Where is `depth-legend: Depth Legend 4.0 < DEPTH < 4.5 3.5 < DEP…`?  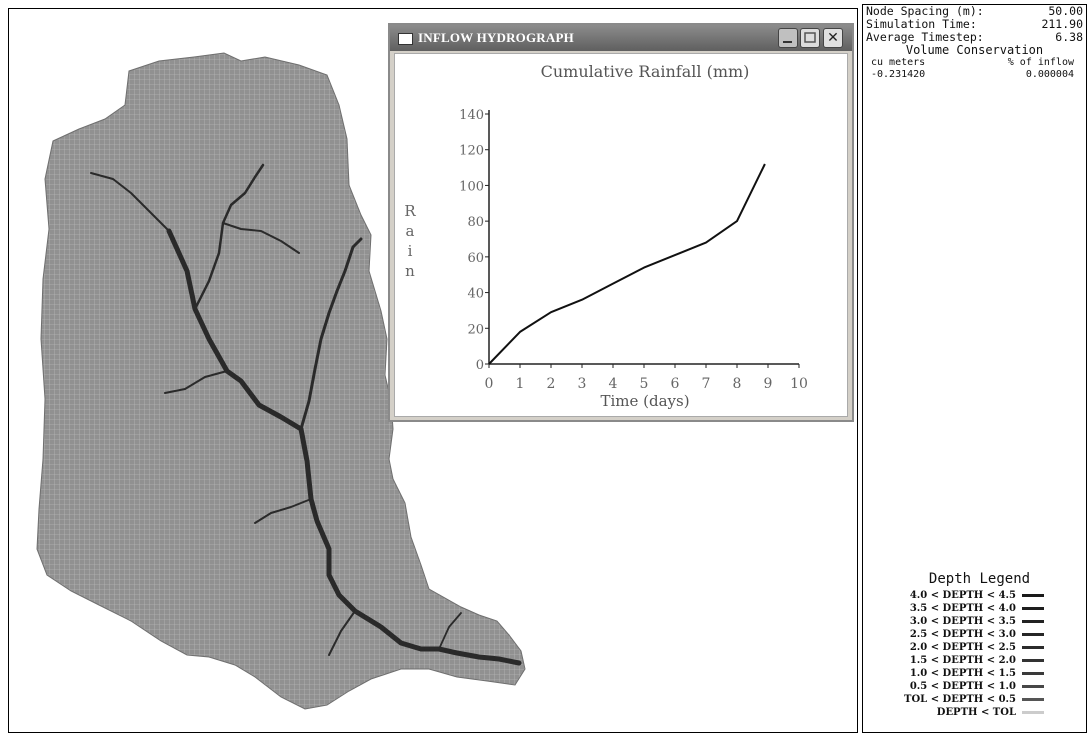
depth-legend: Depth Legend 4.0 < DEPTH < 4.5 3.5 < DEP… is located at coordinates (974, 645).